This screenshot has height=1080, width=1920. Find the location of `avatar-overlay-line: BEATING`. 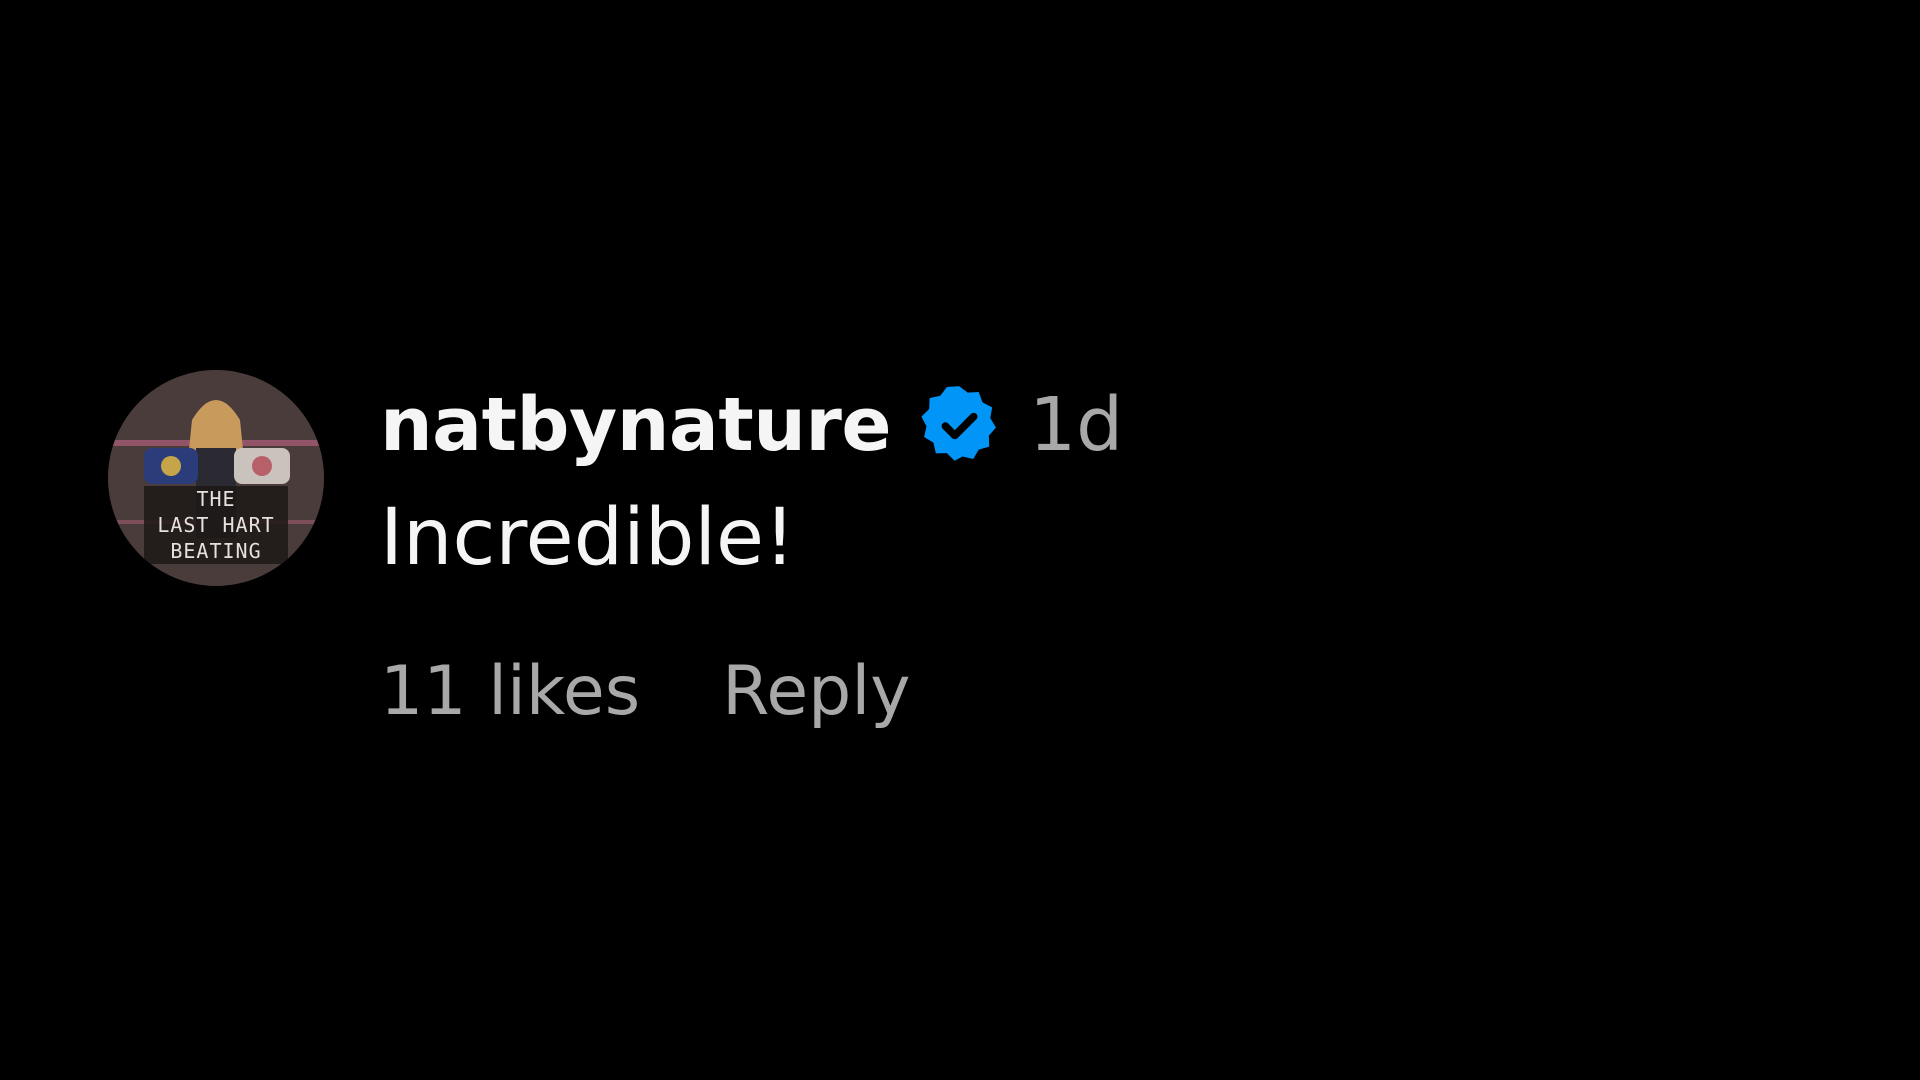

avatar-overlay-line: BEATING is located at coordinates (216, 551).